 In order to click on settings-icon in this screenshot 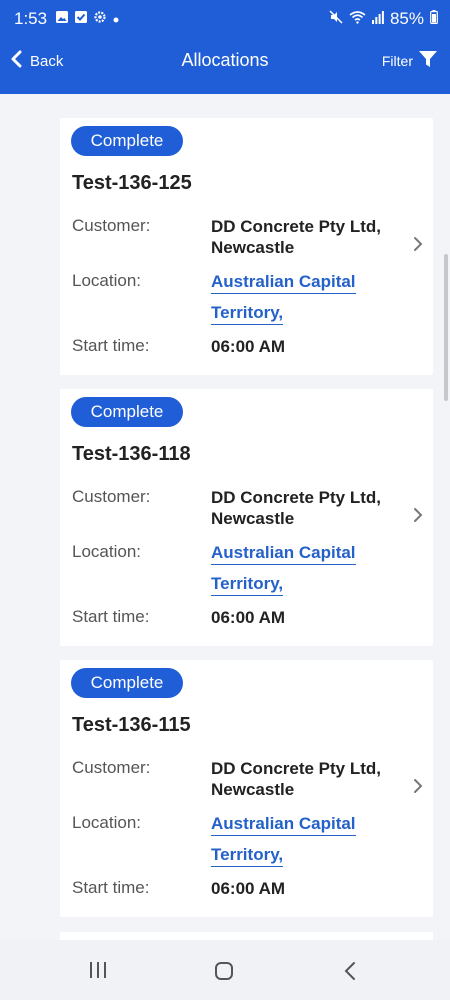, I will do `click(100, 19)`.